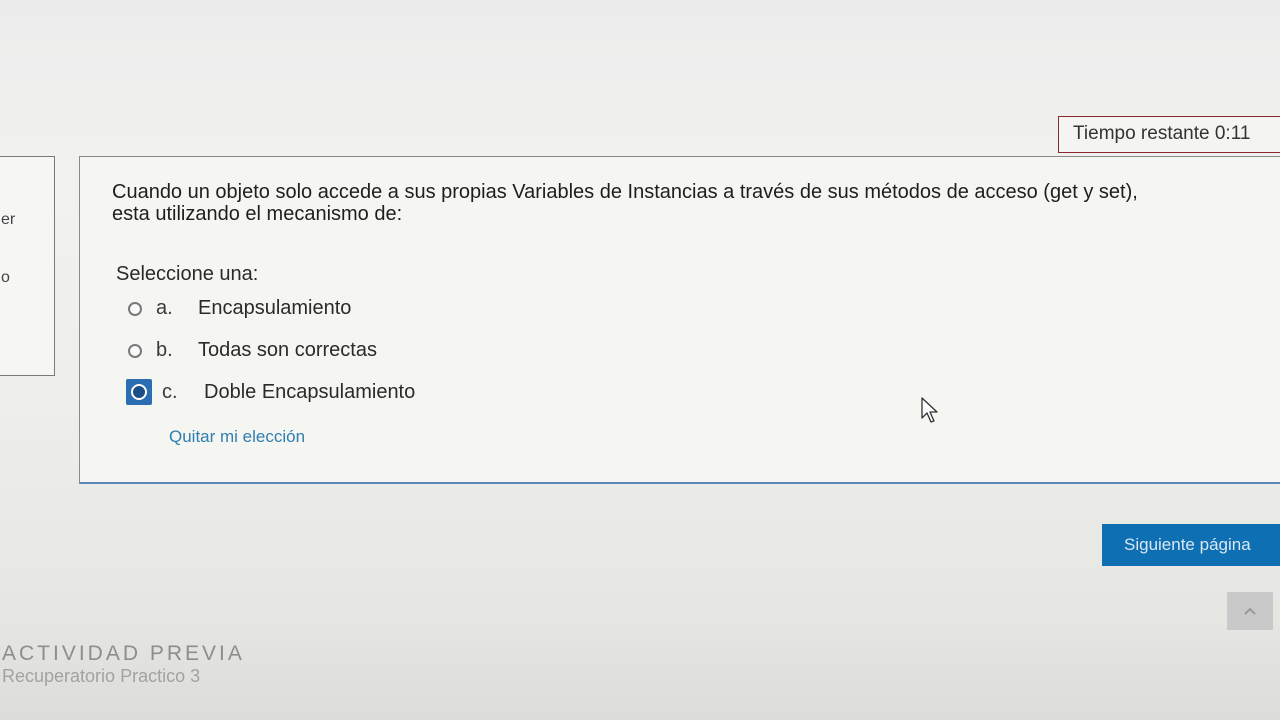 This screenshot has height=720, width=1280. What do you see at coordinates (8, 219) in the screenshot?
I see `left-panel-text: er` at bounding box center [8, 219].